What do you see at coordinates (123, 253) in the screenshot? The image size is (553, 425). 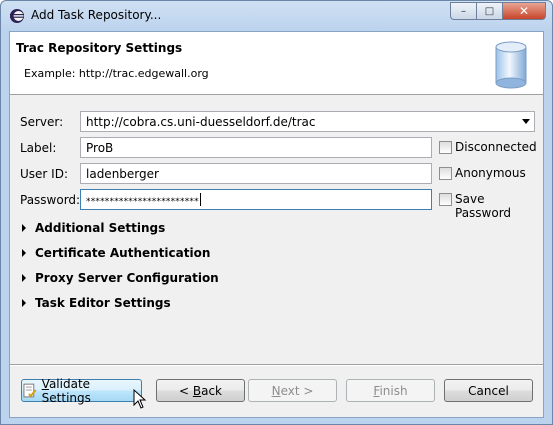 I see `section-label: Certificate Authentication` at bounding box center [123, 253].